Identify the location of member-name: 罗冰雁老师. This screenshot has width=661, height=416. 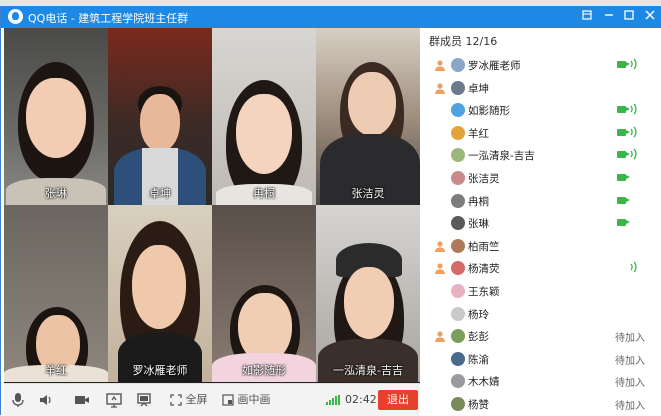
(494, 66).